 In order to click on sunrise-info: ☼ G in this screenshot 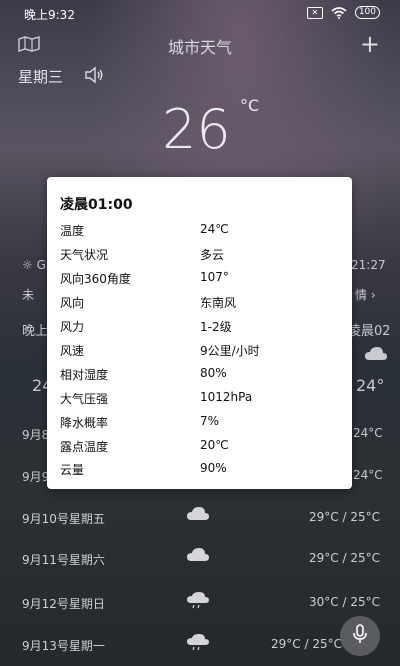, I will do `click(34, 265)`.